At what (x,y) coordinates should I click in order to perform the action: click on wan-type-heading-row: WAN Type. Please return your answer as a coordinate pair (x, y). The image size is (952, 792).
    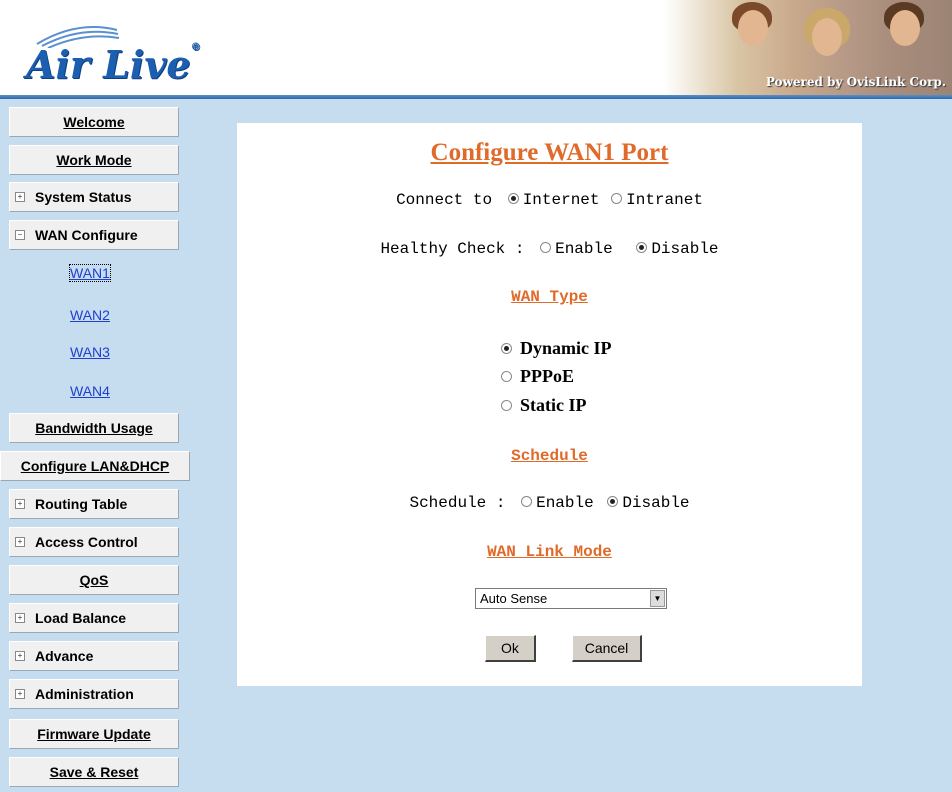
    Looking at the image, I should click on (549, 297).